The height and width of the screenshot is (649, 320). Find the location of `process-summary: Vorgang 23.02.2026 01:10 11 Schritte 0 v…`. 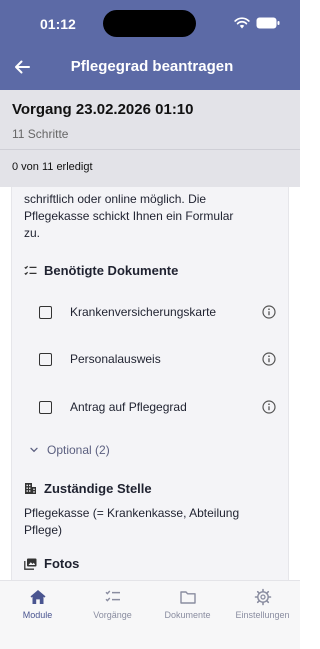

process-summary: Vorgang 23.02.2026 01:10 11 Schritte 0 v… is located at coordinates (150, 138).